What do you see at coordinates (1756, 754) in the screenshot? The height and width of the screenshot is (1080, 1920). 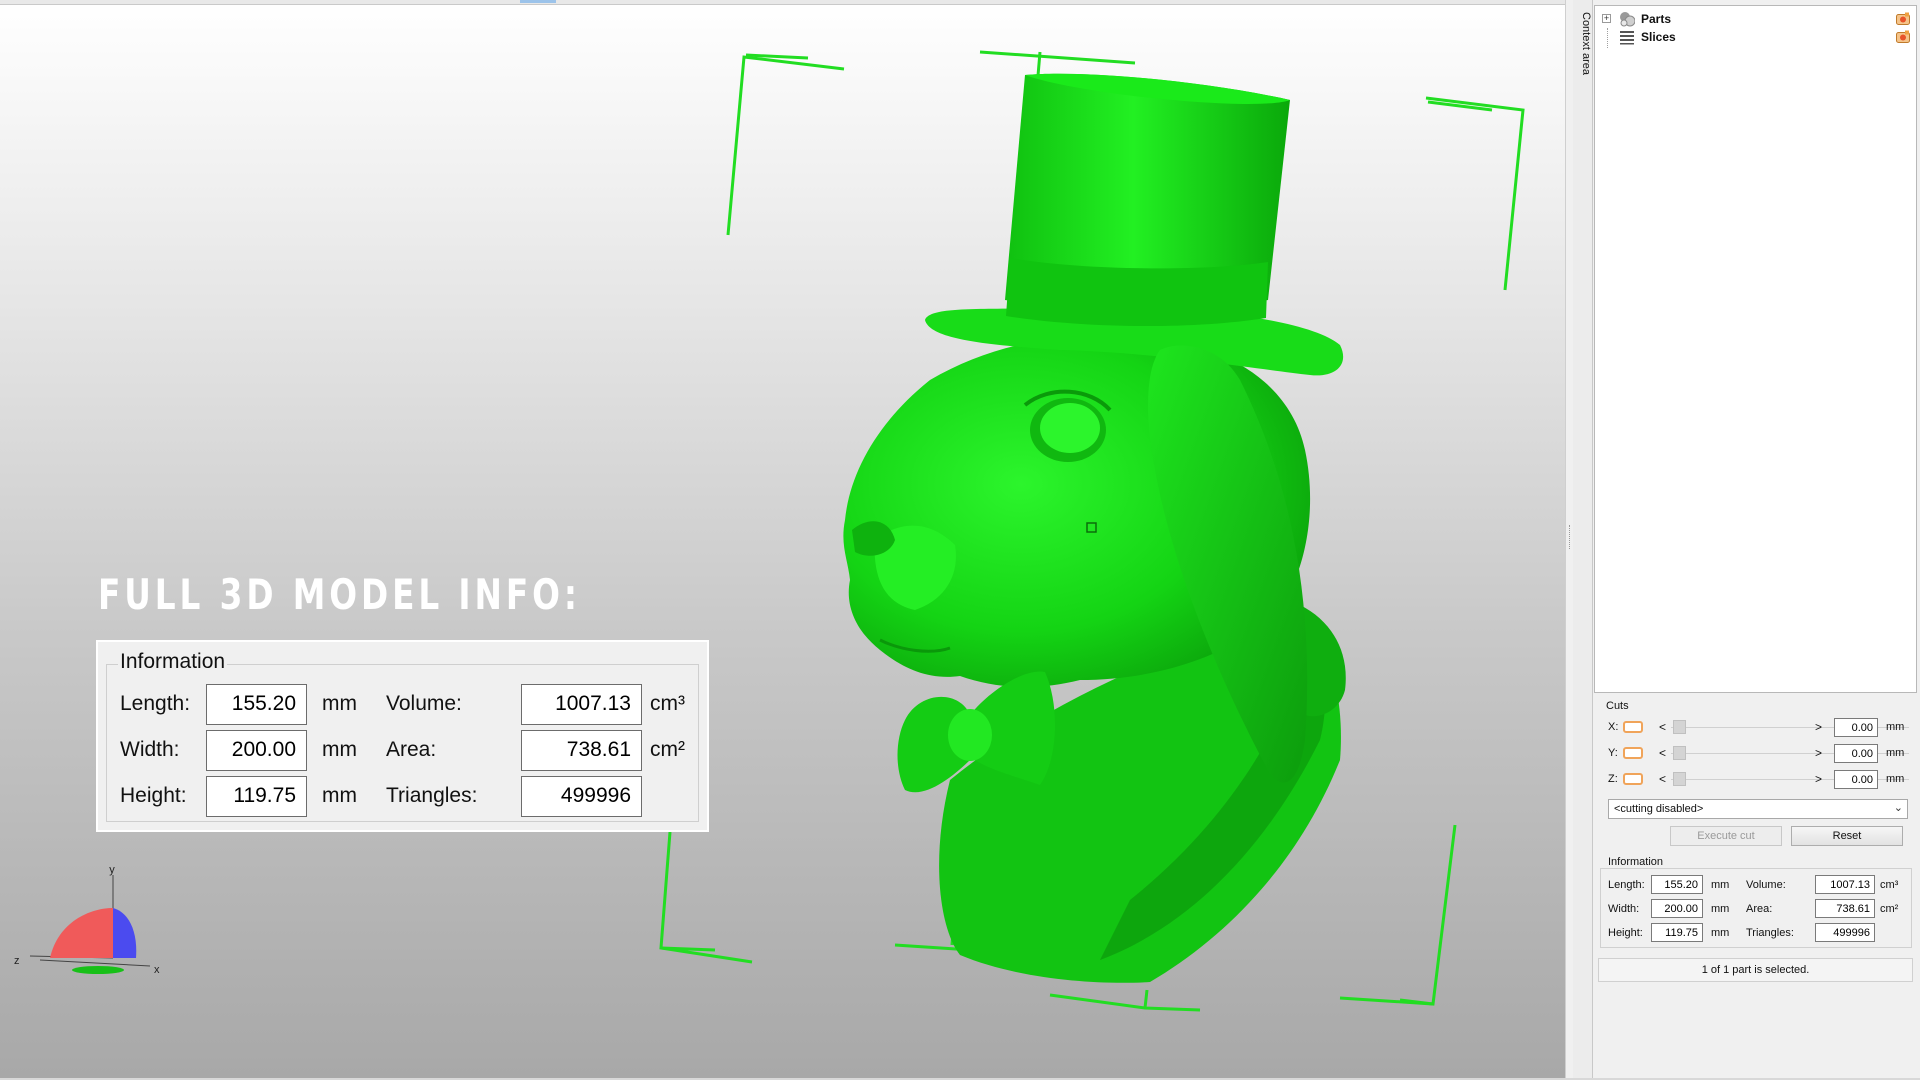 I see `cut-row-y: Y: < > 0.00 mm` at bounding box center [1756, 754].